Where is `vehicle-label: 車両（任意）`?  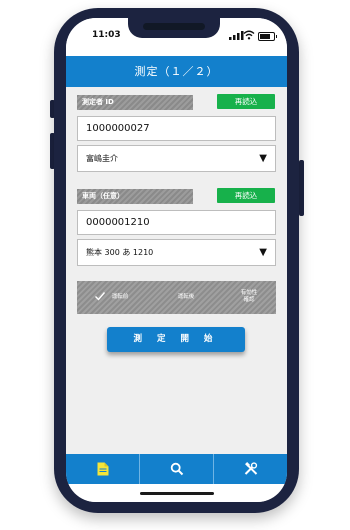 vehicle-label: 車両（任意） is located at coordinates (135, 196).